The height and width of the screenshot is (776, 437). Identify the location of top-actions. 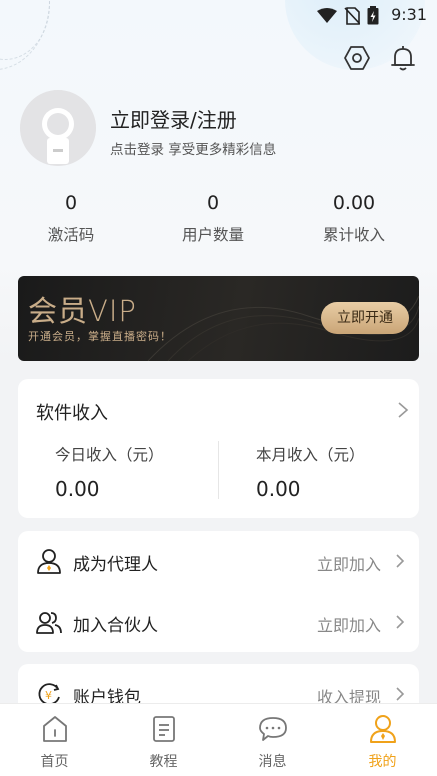
(380, 58).